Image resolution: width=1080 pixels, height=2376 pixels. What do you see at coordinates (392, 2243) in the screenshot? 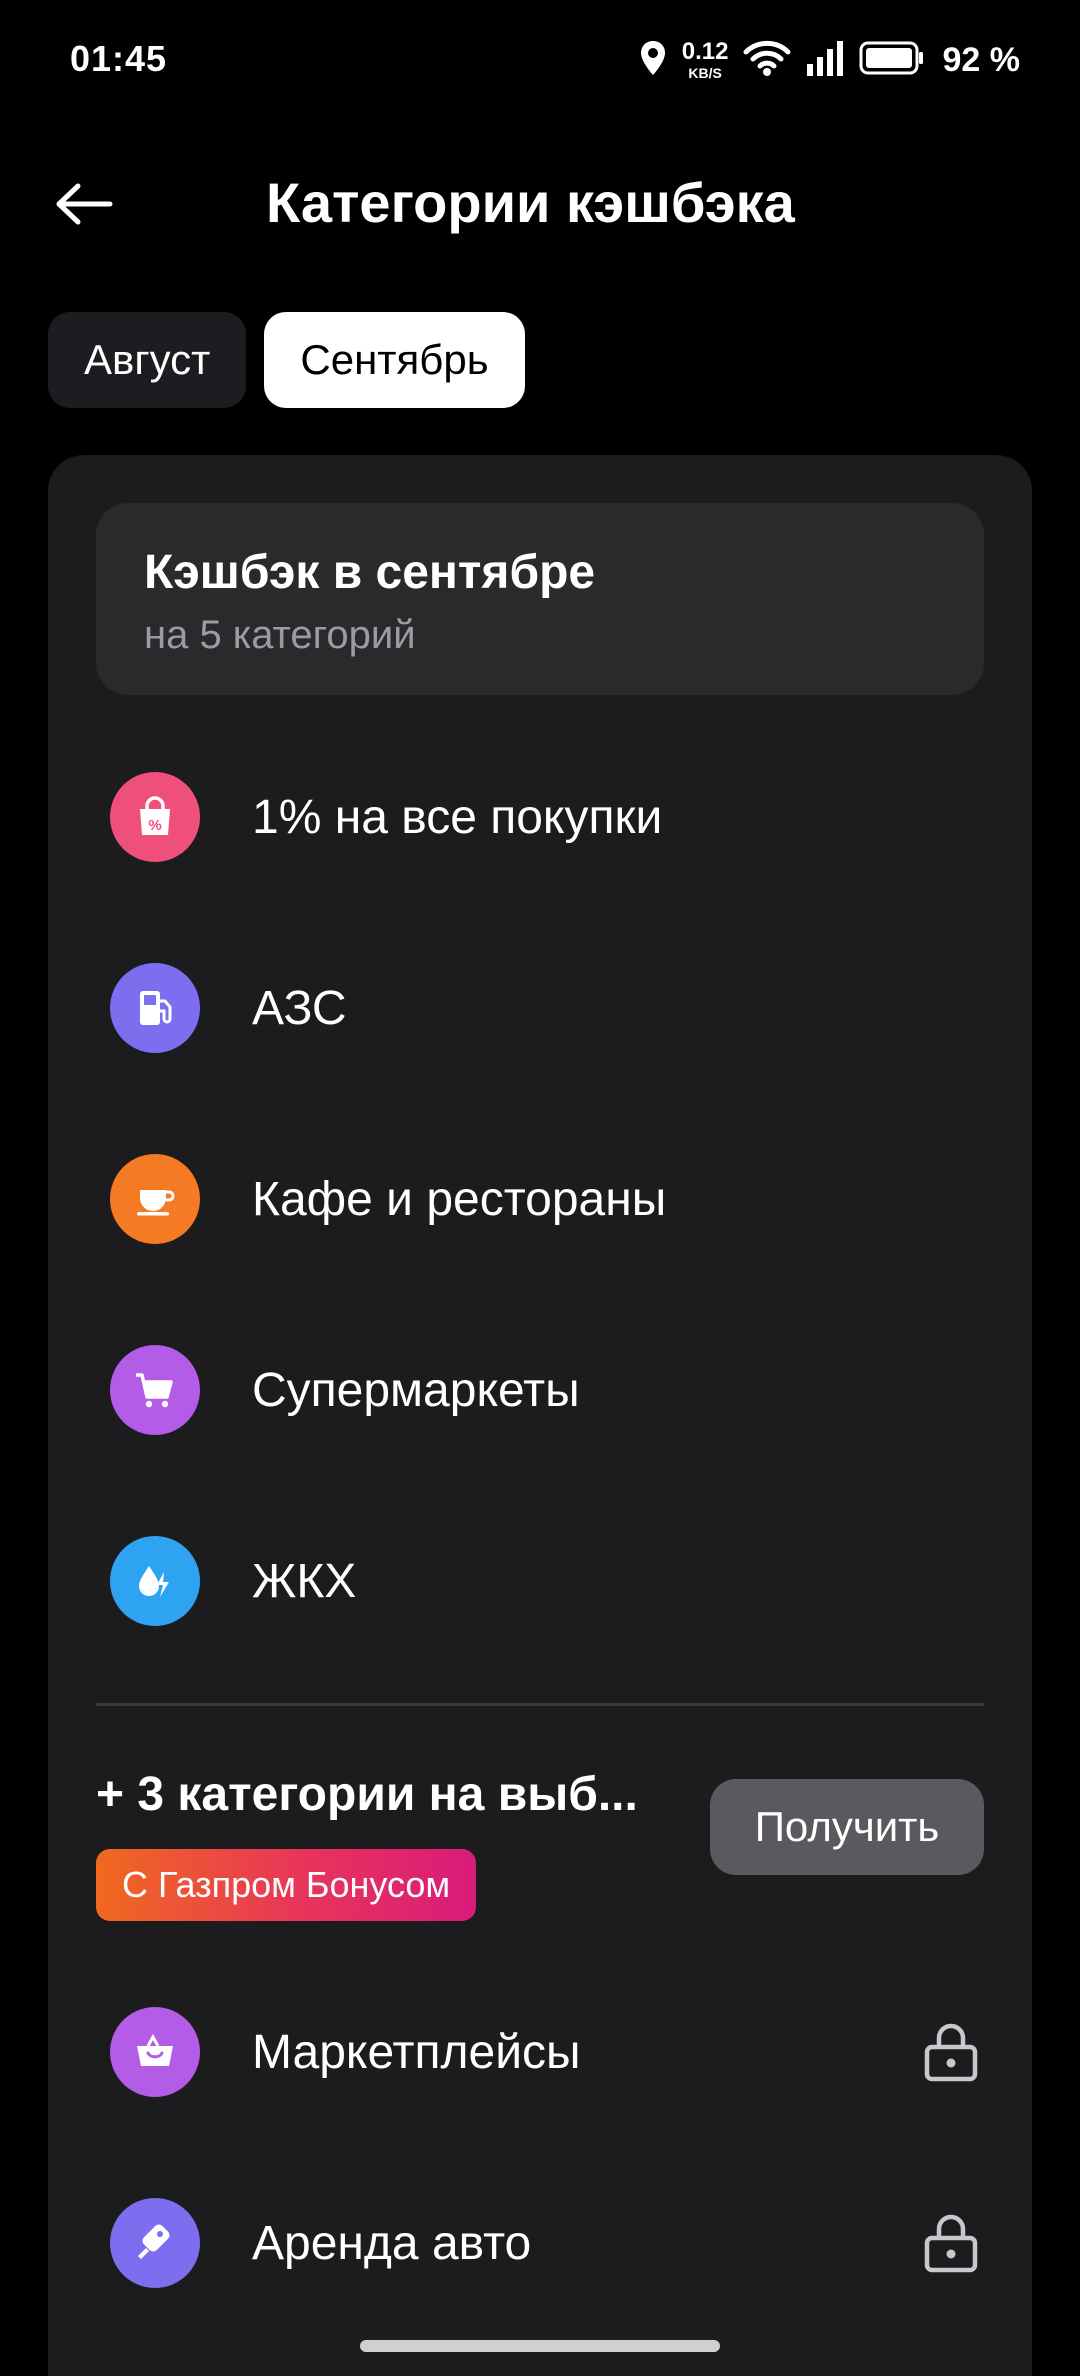
I see `category-label: Аренда авто` at bounding box center [392, 2243].